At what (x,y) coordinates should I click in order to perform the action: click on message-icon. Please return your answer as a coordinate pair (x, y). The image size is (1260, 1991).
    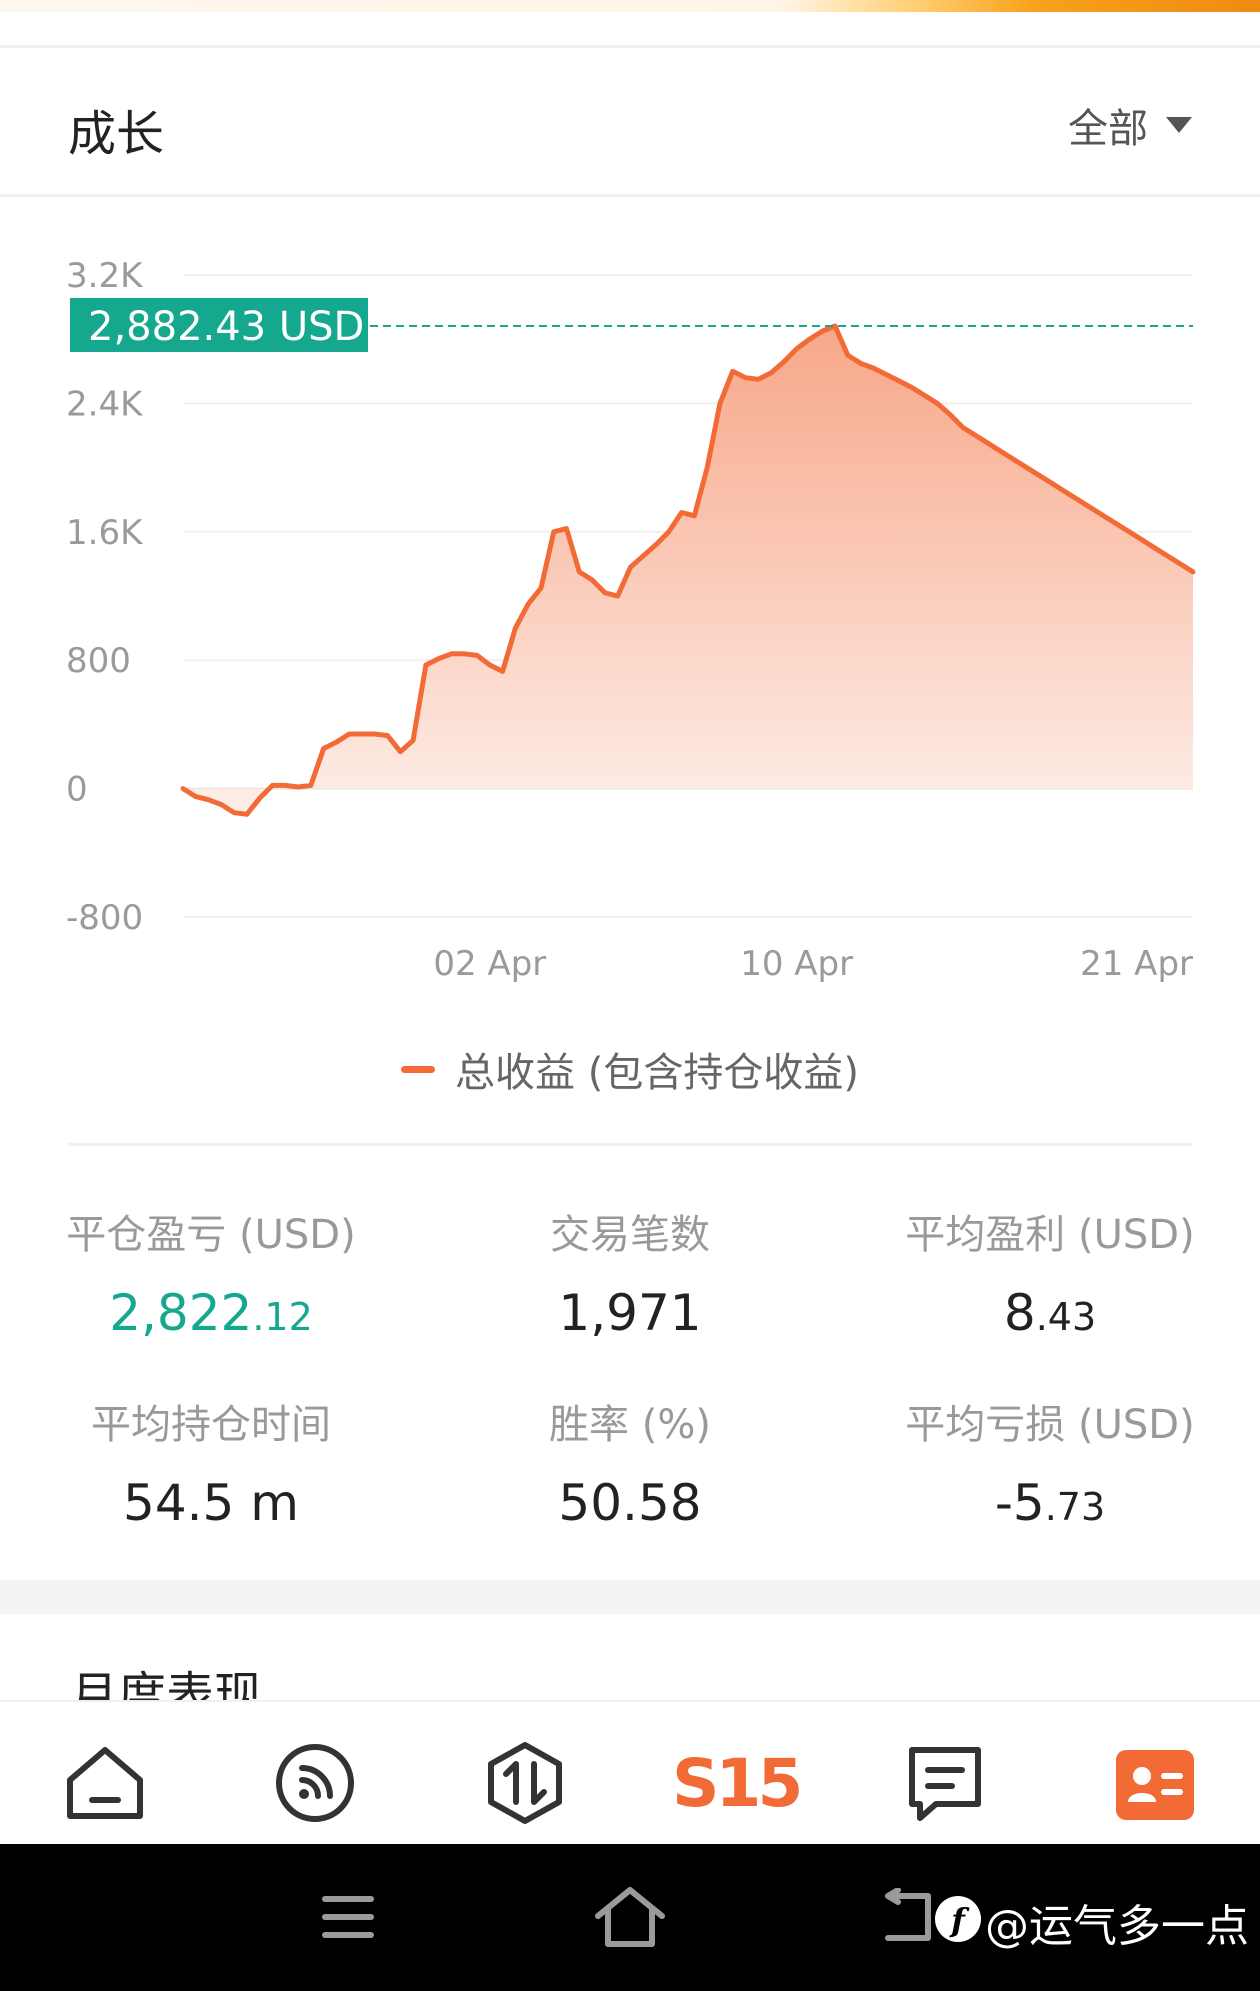
    Looking at the image, I should click on (945, 1784).